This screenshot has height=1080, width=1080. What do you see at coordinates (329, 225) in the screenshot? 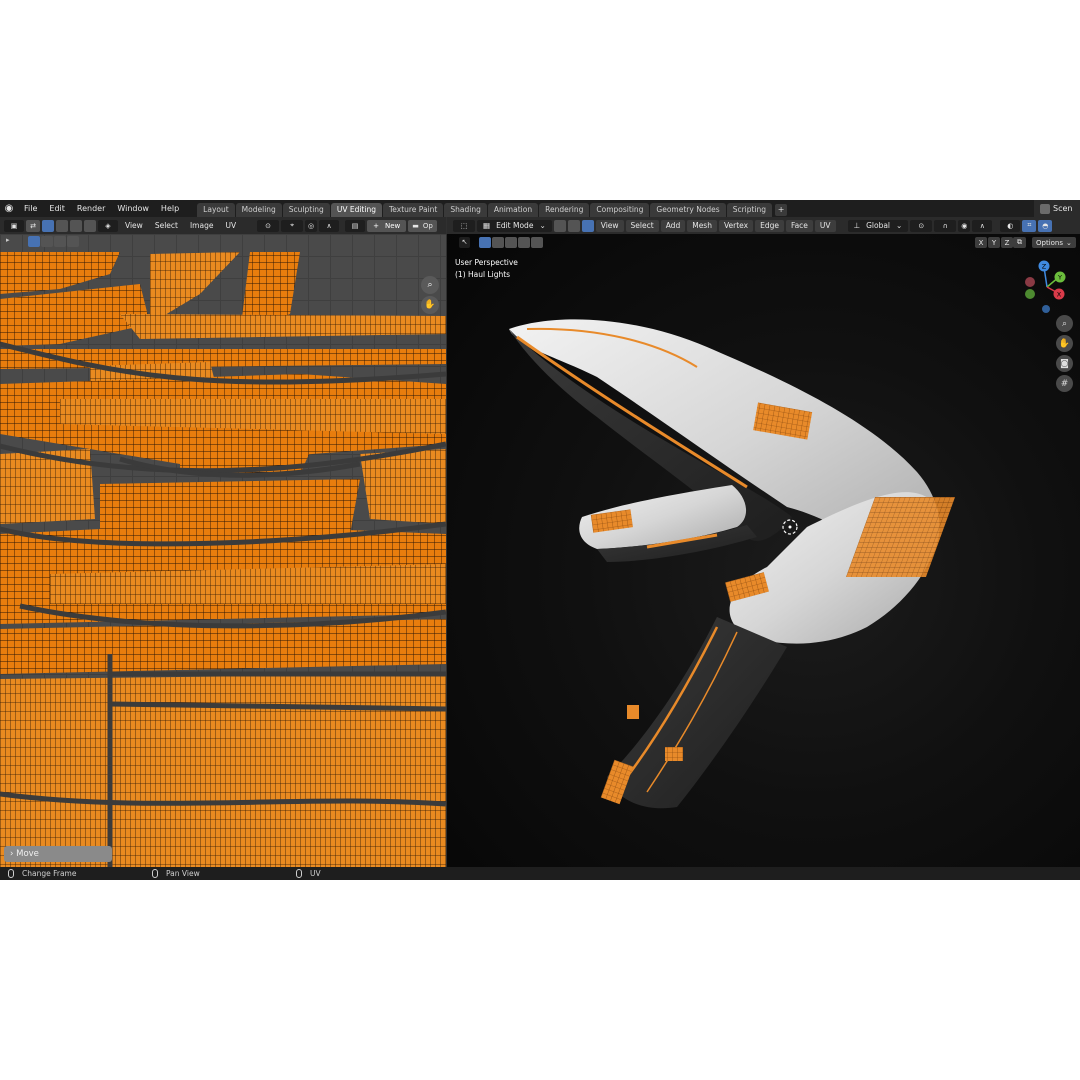
I see `falloff-icon: ∧` at bounding box center [329, 225].